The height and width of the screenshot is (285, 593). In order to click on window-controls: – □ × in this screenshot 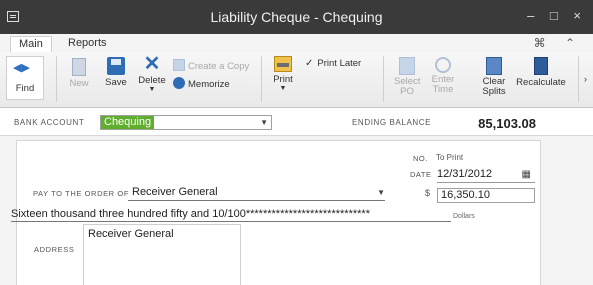, I will do `click(557, 15)`.